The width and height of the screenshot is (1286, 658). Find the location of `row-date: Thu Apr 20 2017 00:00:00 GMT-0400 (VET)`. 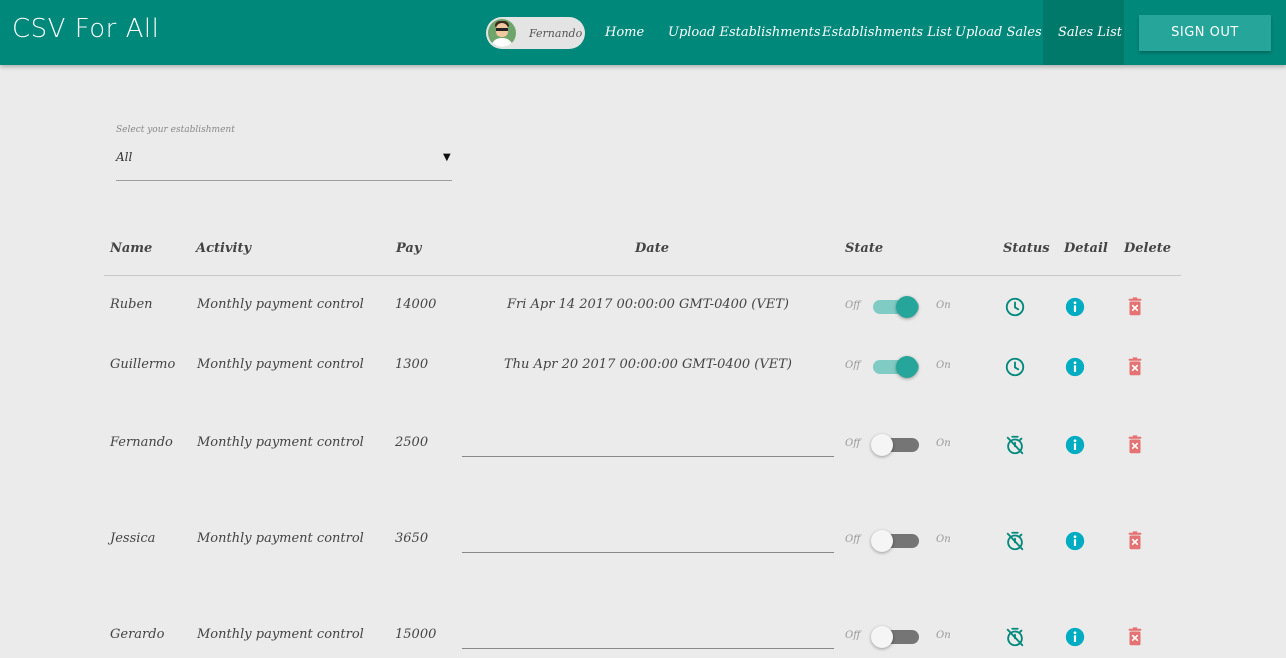

row-date: Thu Apr 20 2017 00:00:00 GMT-0400 (VET) is located at coordinates (647, 364).